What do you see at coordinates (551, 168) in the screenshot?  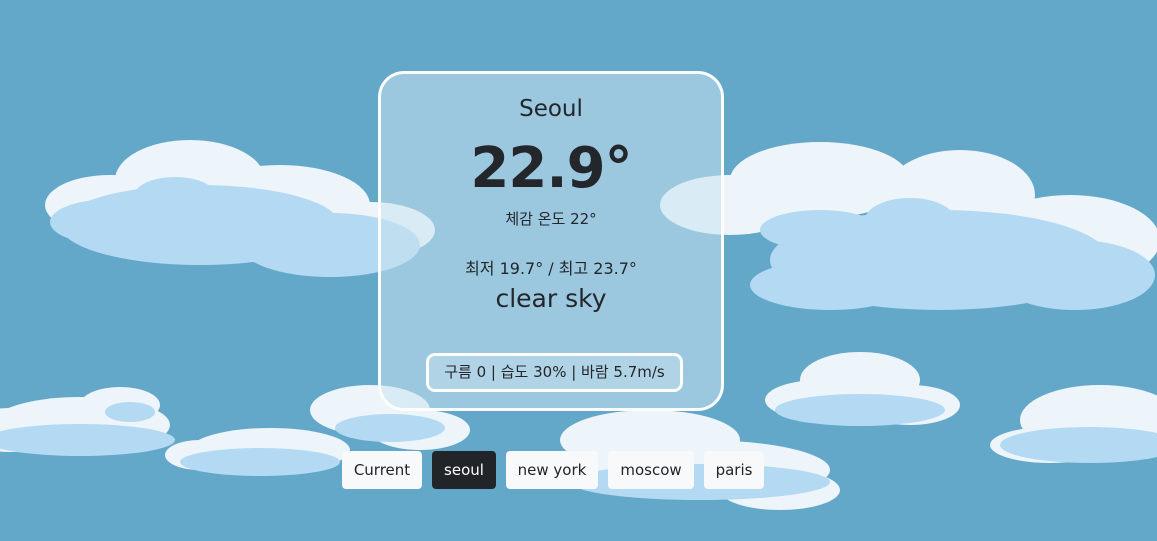 I see `current-temperature: 22.9°` at bounding box center [551, 168].